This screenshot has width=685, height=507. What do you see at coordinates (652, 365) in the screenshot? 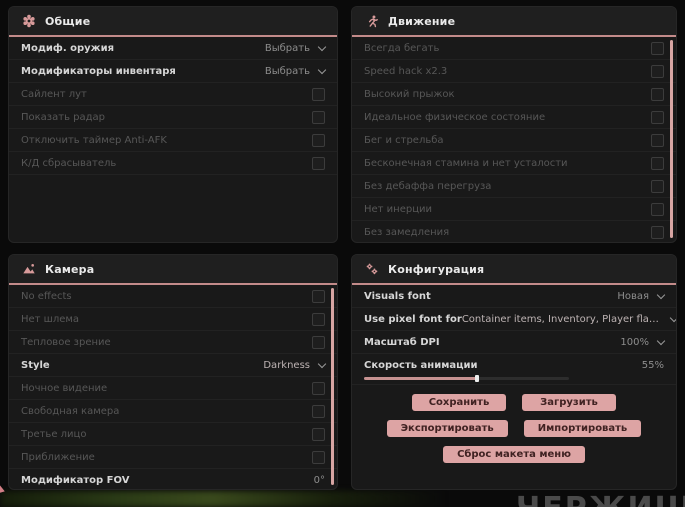
I see `slider-value: 55%` at bounding box center [652, 365].